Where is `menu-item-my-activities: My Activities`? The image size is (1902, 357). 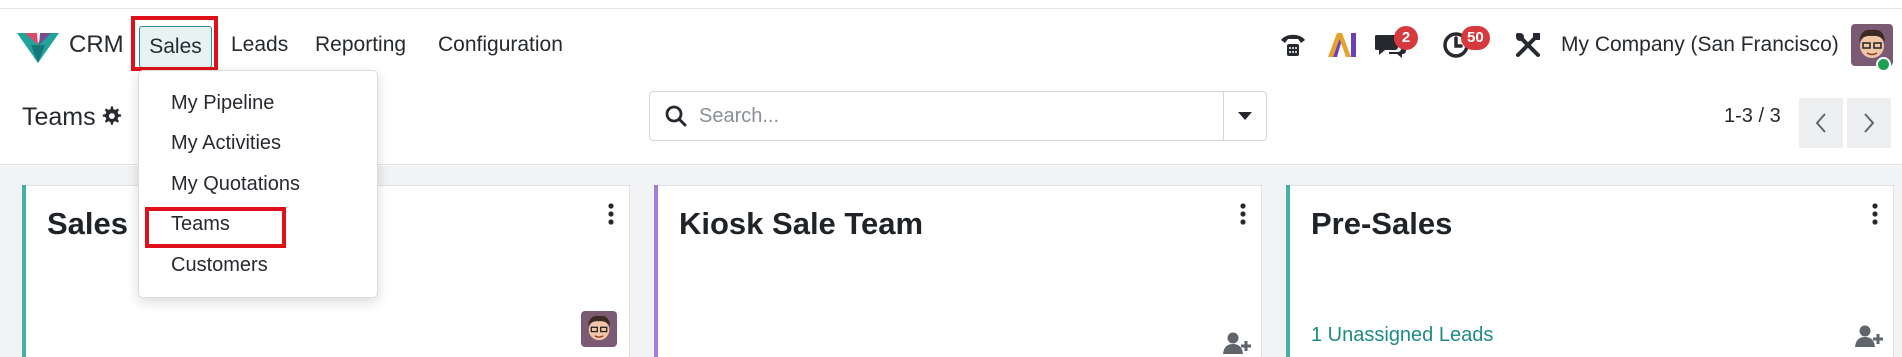
menu-item-my-activities: My Activities is located at coordinates (226, 143).